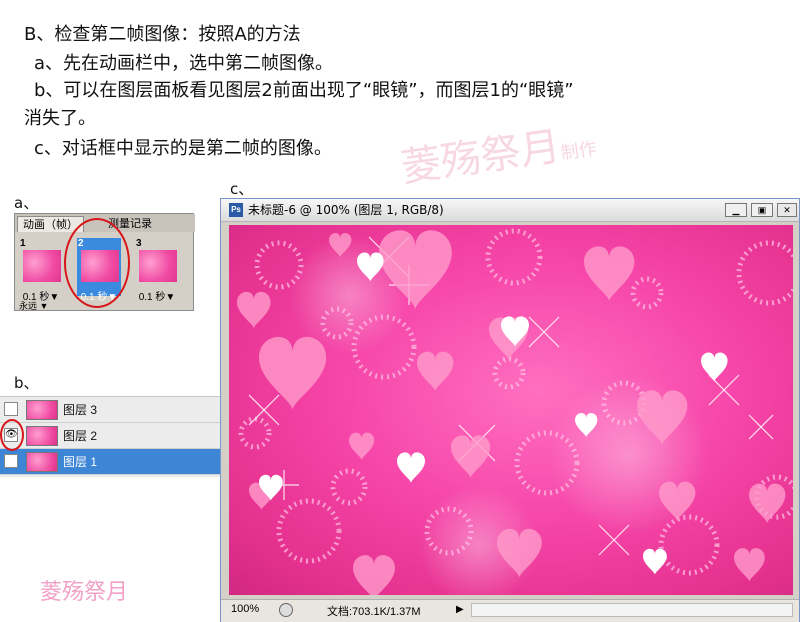  I want to click on horizontal-scrollbar, so click(632, 610).